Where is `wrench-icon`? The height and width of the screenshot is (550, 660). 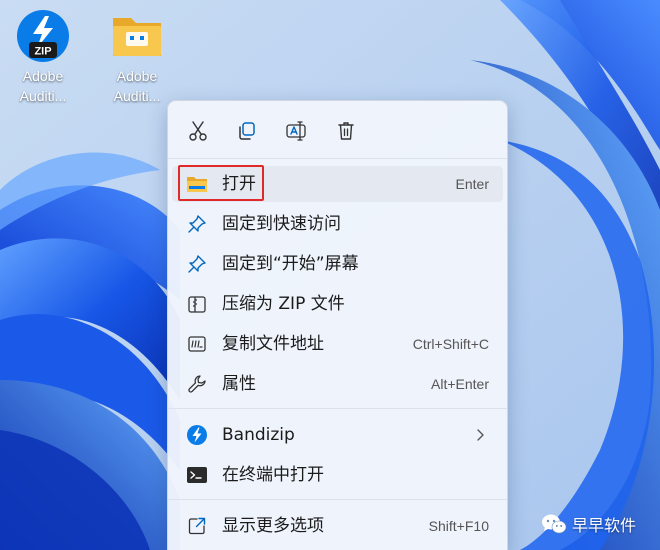 wrench-icon is located at coordinates (197, 384).